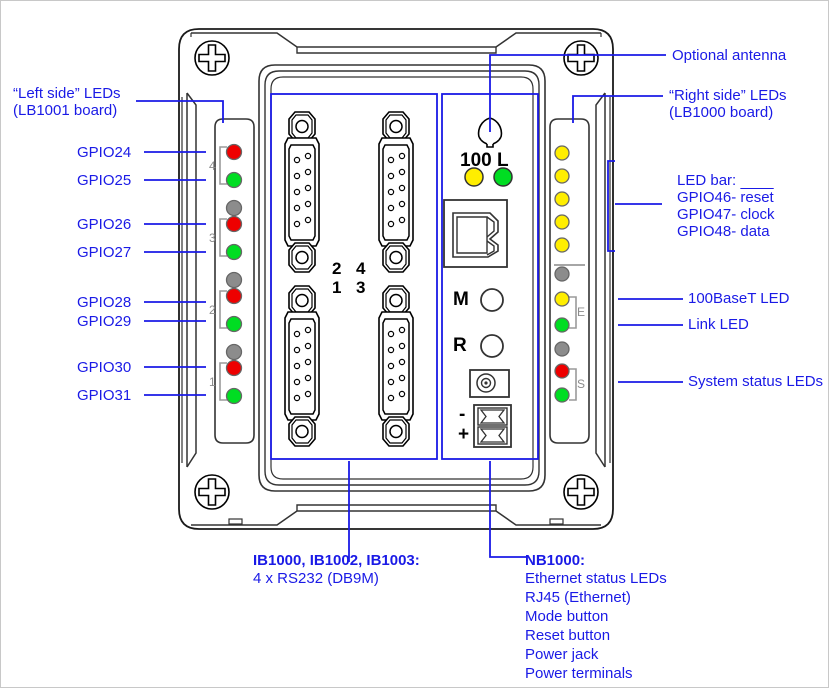 The image size is (829, 688). Describe the element at coordinates (212, 58) in the screenshot. I see `mounting-screw-top-left` at that location.